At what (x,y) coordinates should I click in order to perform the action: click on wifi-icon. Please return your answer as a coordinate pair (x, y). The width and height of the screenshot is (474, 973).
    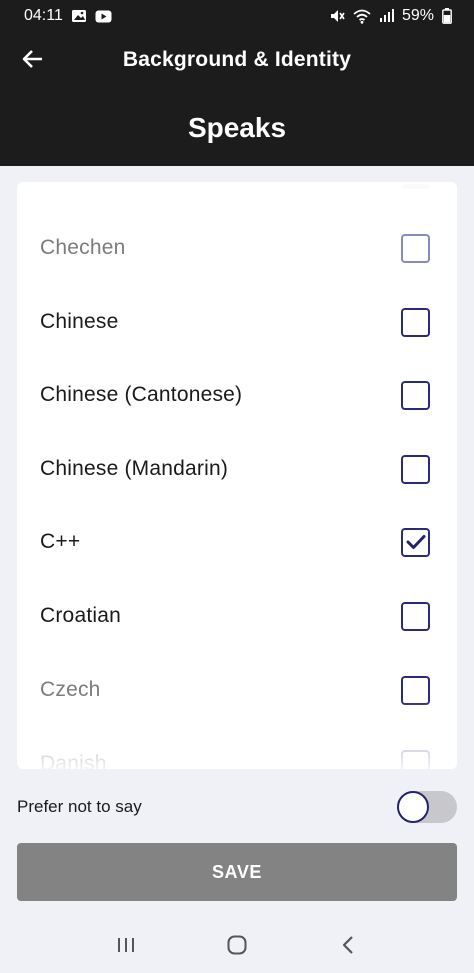
    Looking at the image, I should click on (362, 16).